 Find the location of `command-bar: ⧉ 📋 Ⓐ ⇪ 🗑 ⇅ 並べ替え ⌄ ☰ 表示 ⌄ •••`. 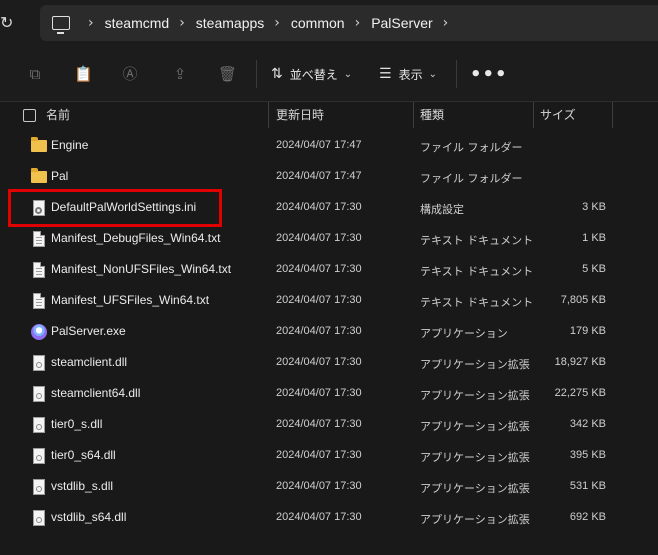

command-bar: ⧉ 📋 Ⓐ ⇪ 🗑 ⇅ 並べ替え ⌄ ☰ 表示 ⌄ ••• is located at coordinates (329, 74).